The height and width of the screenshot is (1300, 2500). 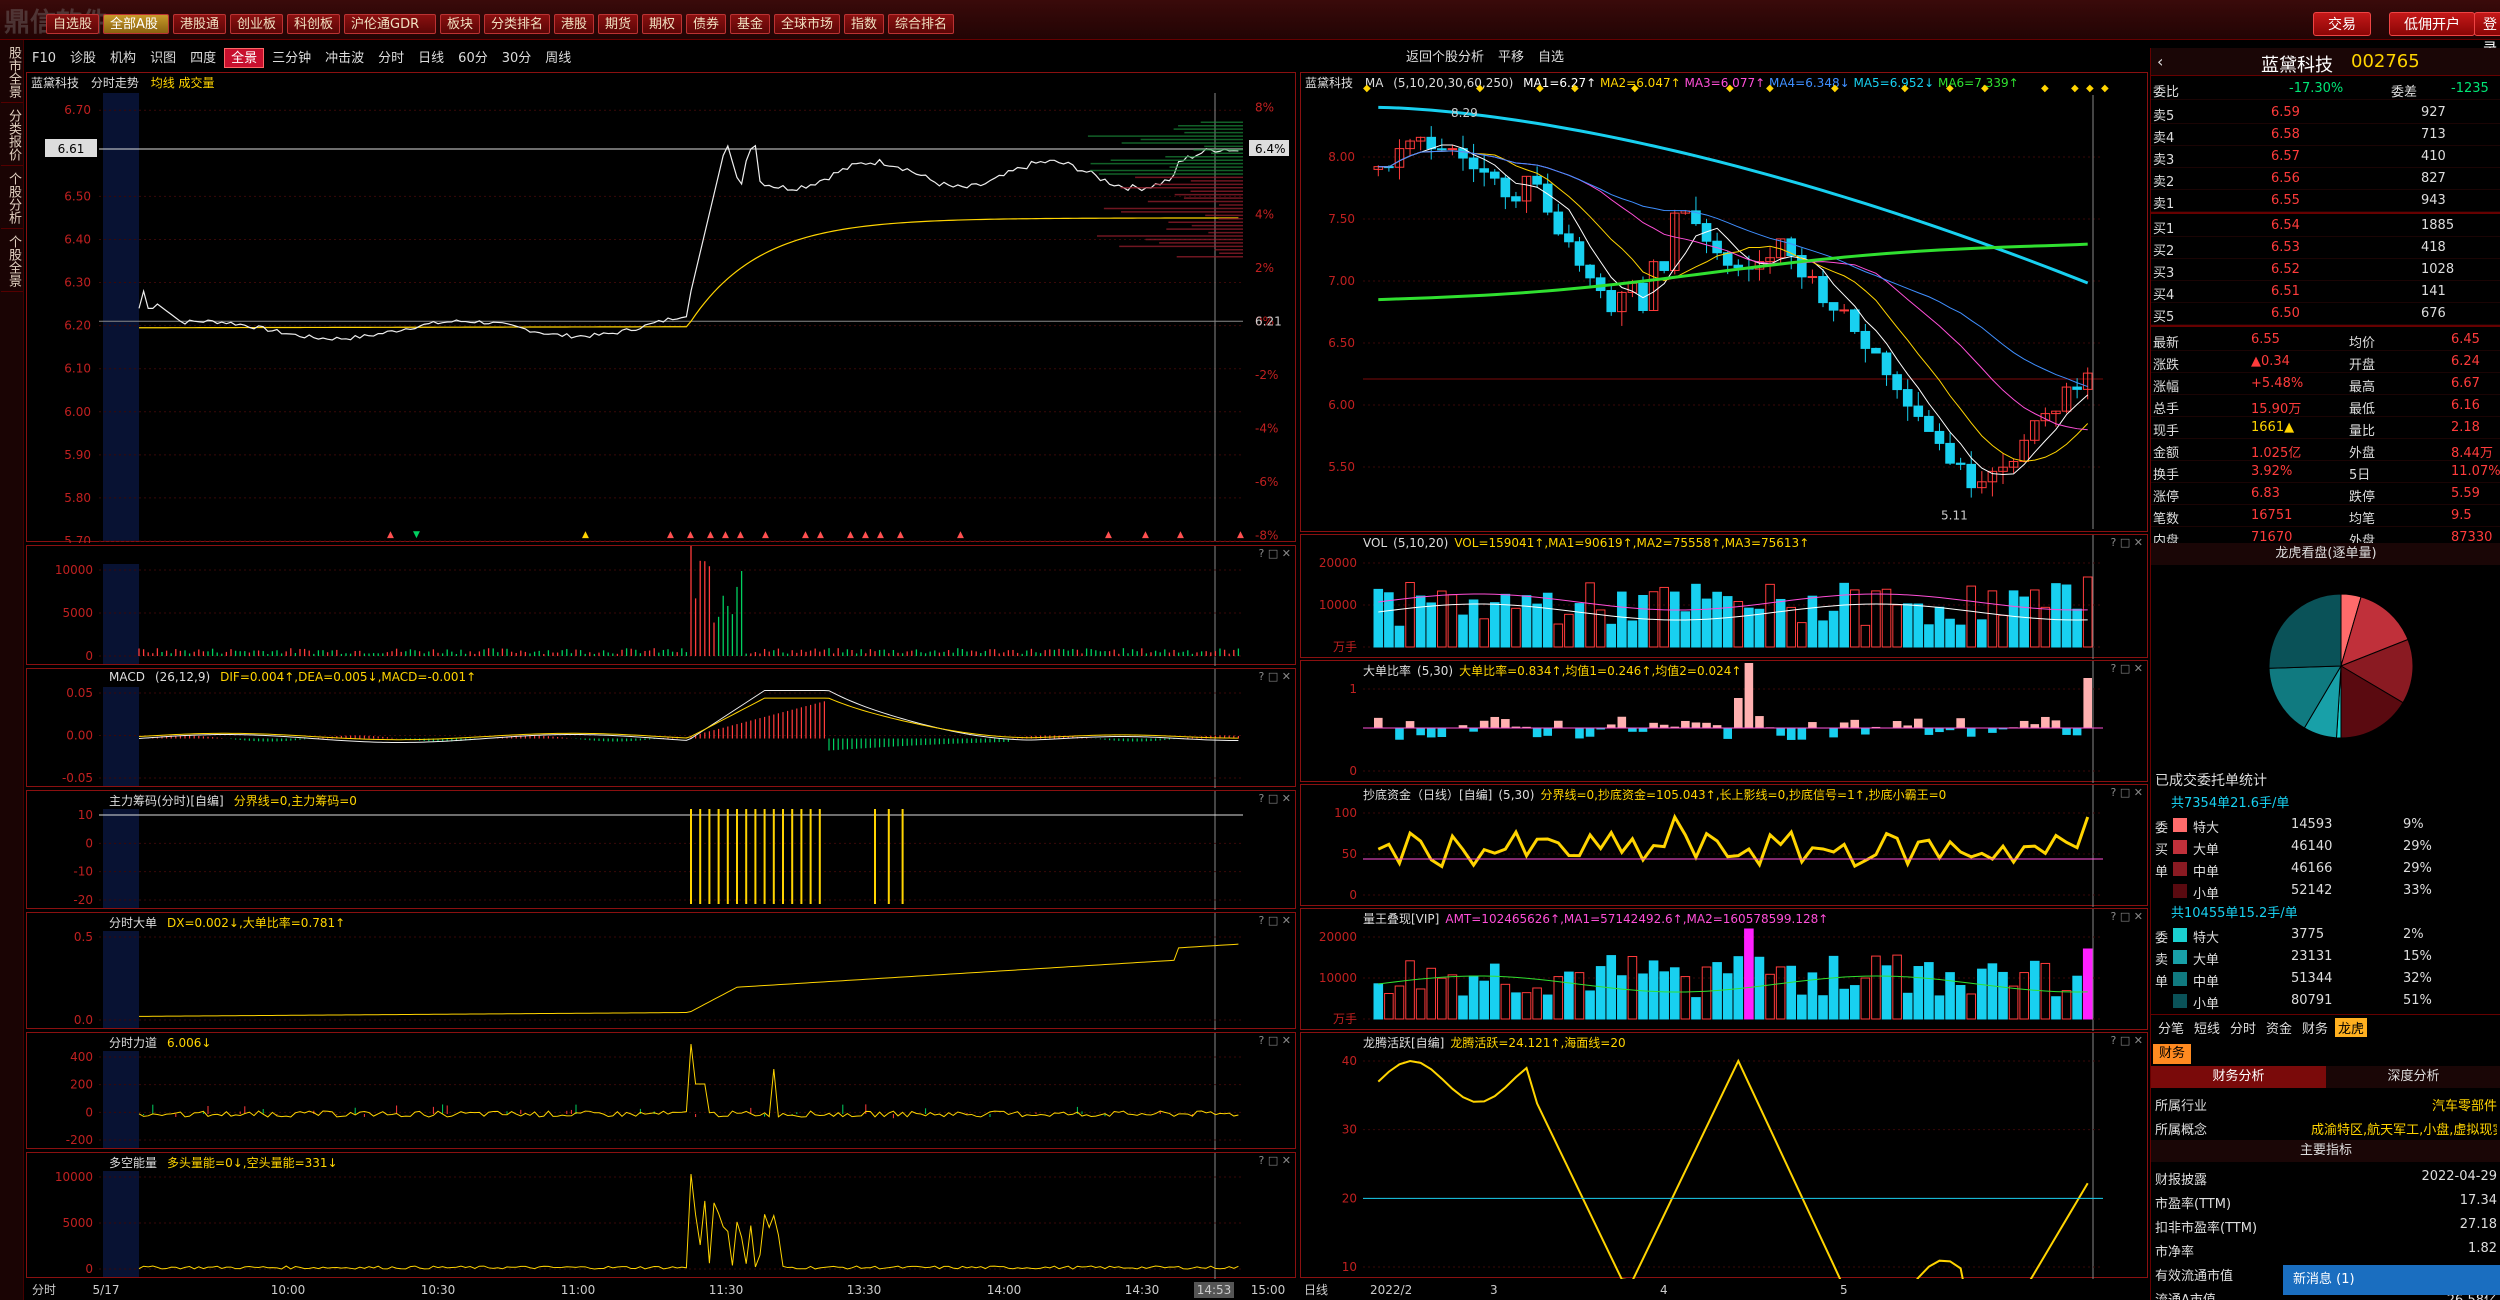 What do you see at coordinates (1579, 253) in the screenshot?
I see `candle-body` at bounding box center [1579, 253].